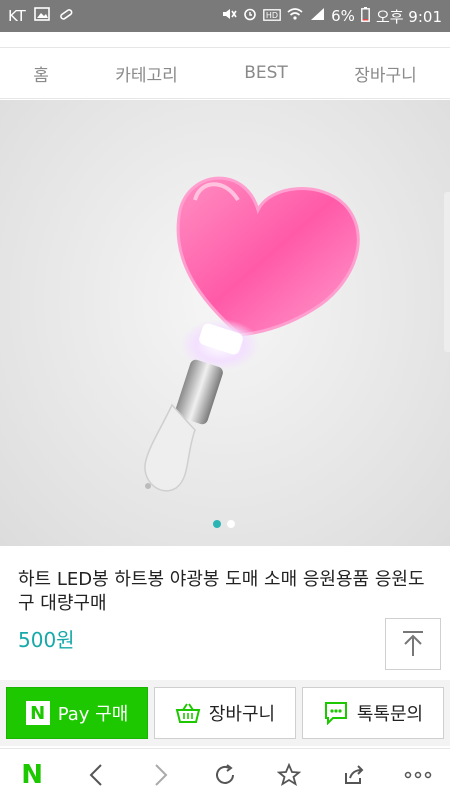  I want to click on browser-toolbar: N, so click(225, 774).